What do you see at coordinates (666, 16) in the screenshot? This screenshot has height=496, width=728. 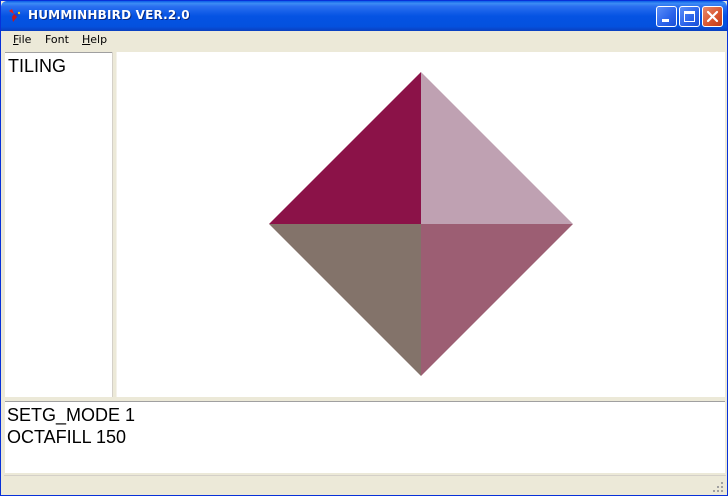 I see `minimize-button` at bounding box center [666, 16].